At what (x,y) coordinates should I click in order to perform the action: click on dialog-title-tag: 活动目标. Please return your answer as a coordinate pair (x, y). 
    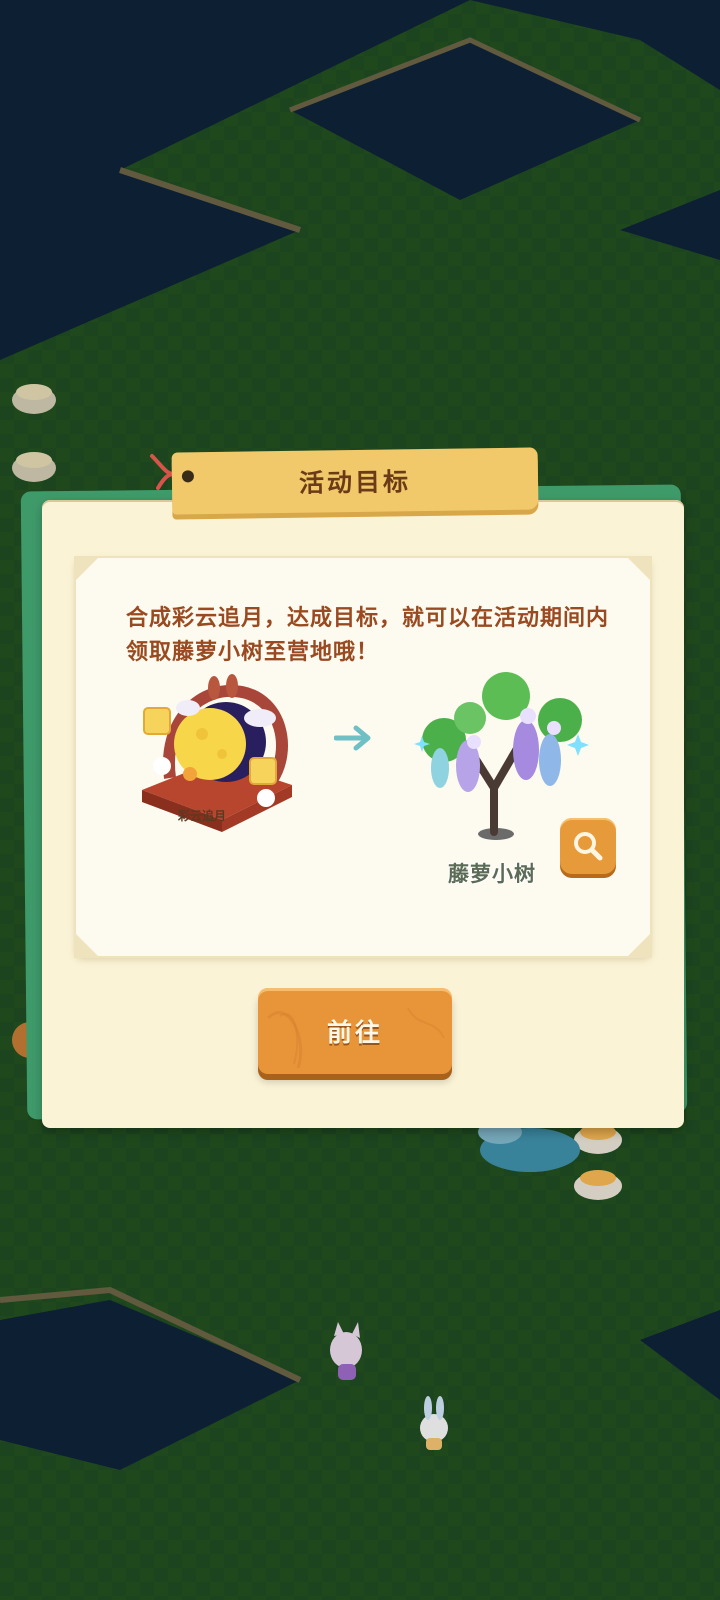
    Looking at the image, I should click on (355, 481).